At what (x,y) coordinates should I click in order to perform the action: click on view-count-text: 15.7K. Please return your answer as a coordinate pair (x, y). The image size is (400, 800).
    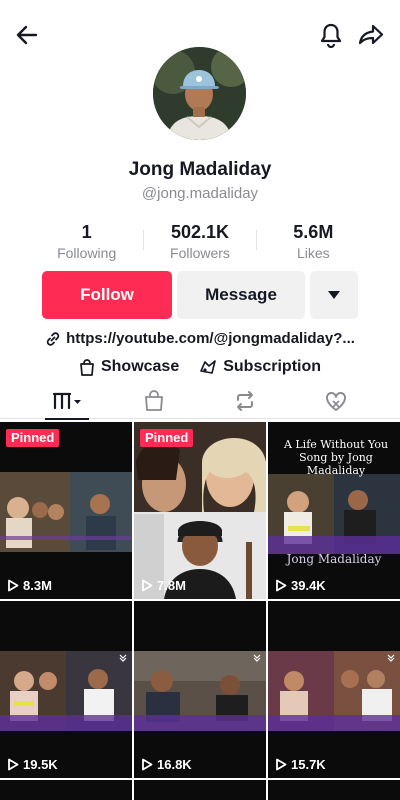
    Looking at the image, I should click on (308, 764).